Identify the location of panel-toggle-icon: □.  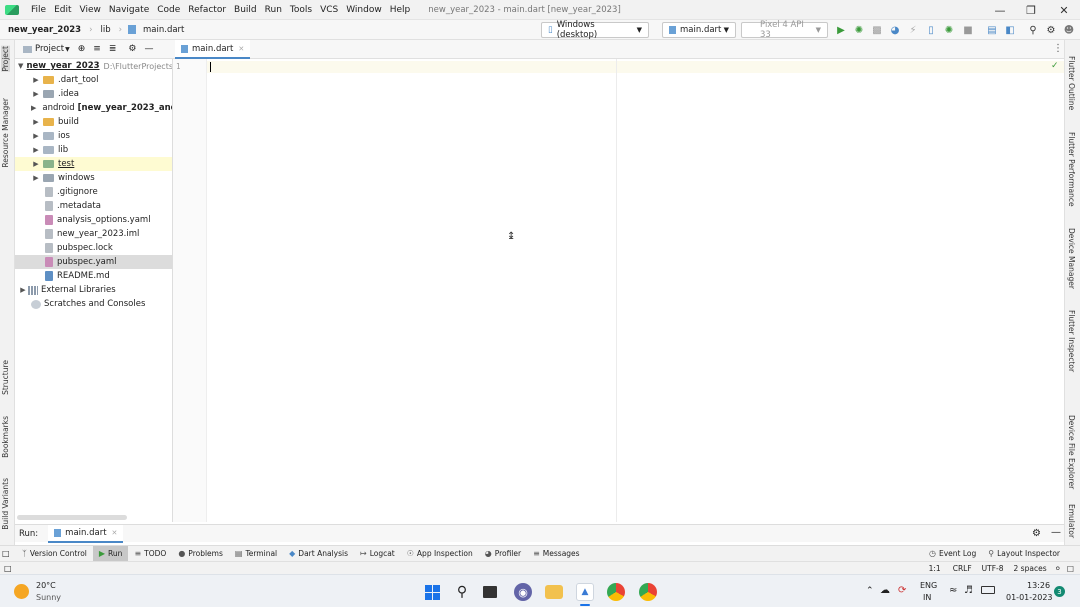
(8, 568).